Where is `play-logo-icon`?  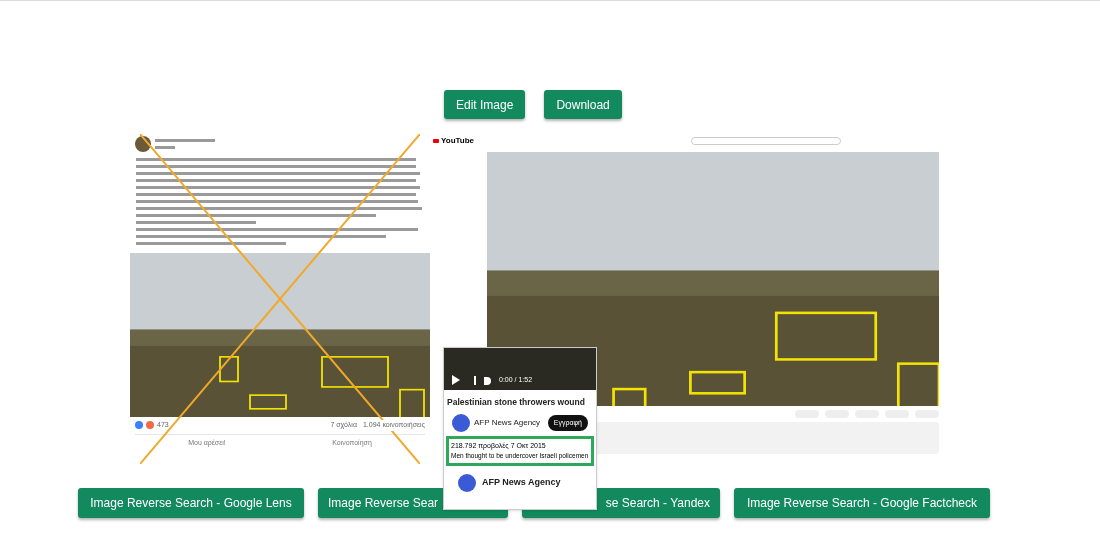 play-logo-icon is located at coordinates (436, 141).